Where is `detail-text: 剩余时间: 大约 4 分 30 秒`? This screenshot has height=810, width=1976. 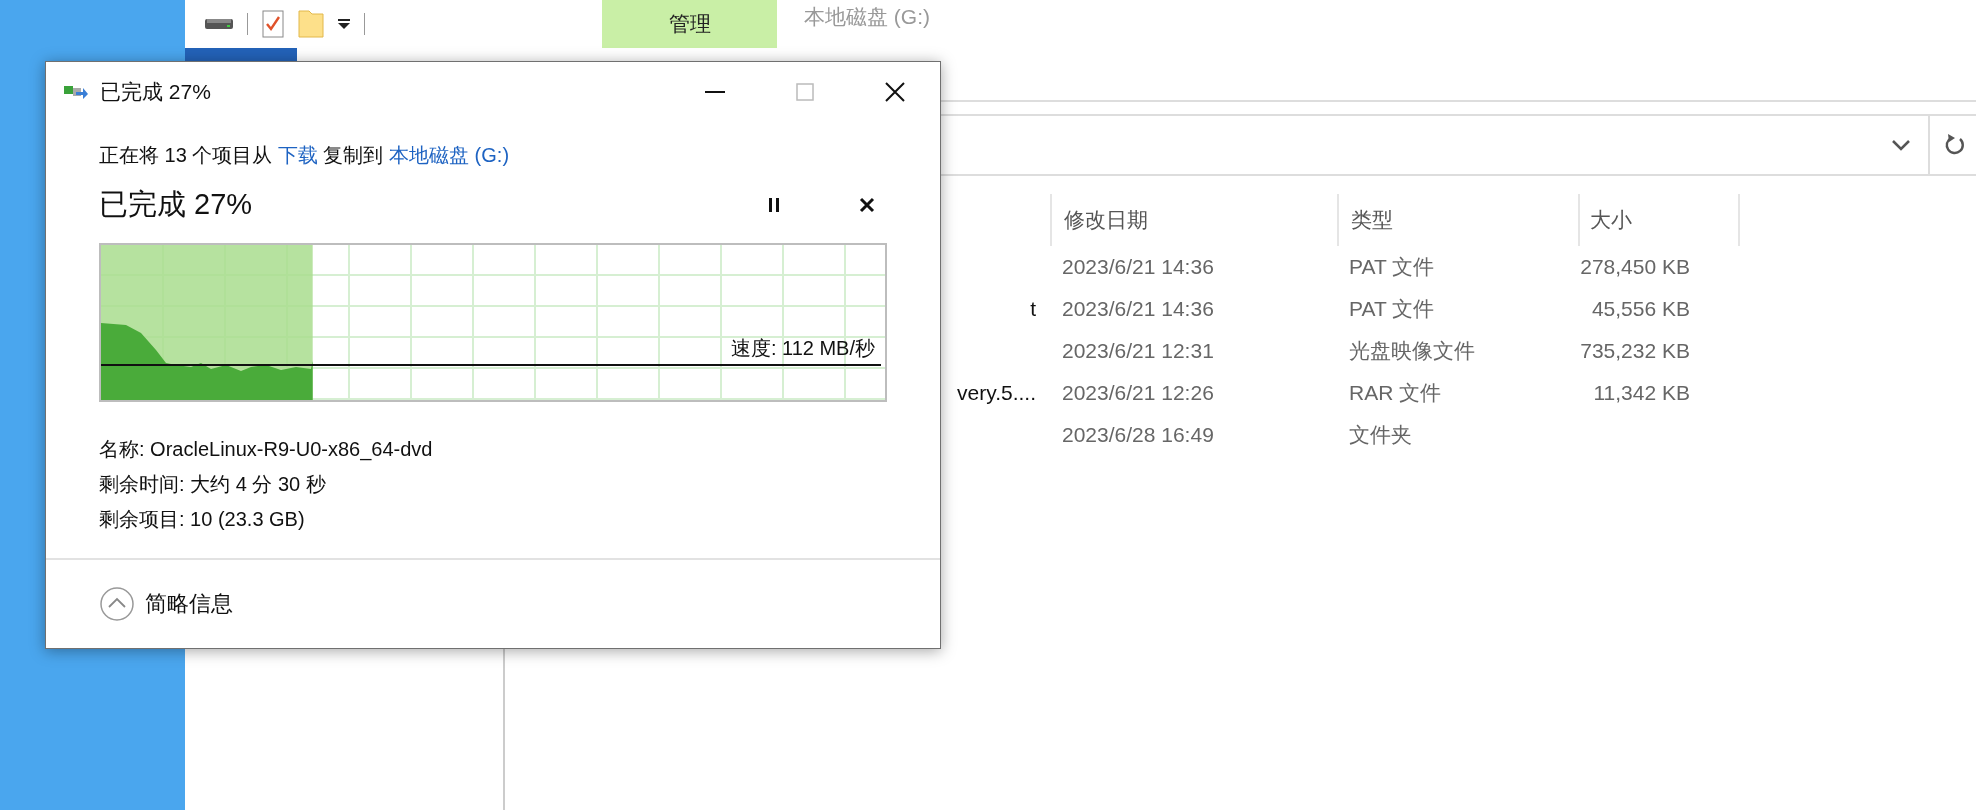 detail-text: 剩余时间: 大约 4 分 30 秒 is located at coordinates (213, 484).